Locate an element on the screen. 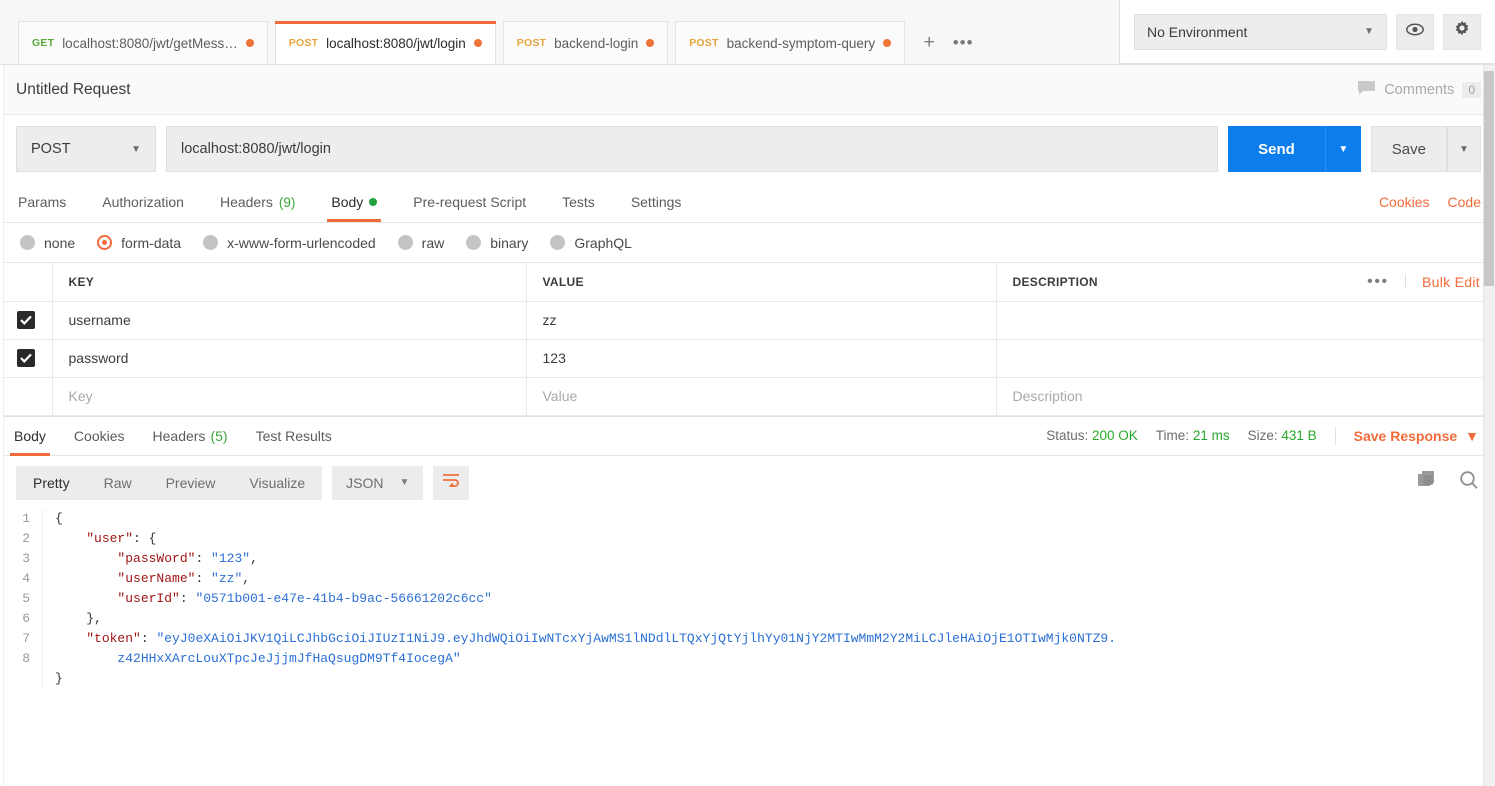 The image size is (1495, 786). environment-quick-look-button is located at coordinates (1415, 31).